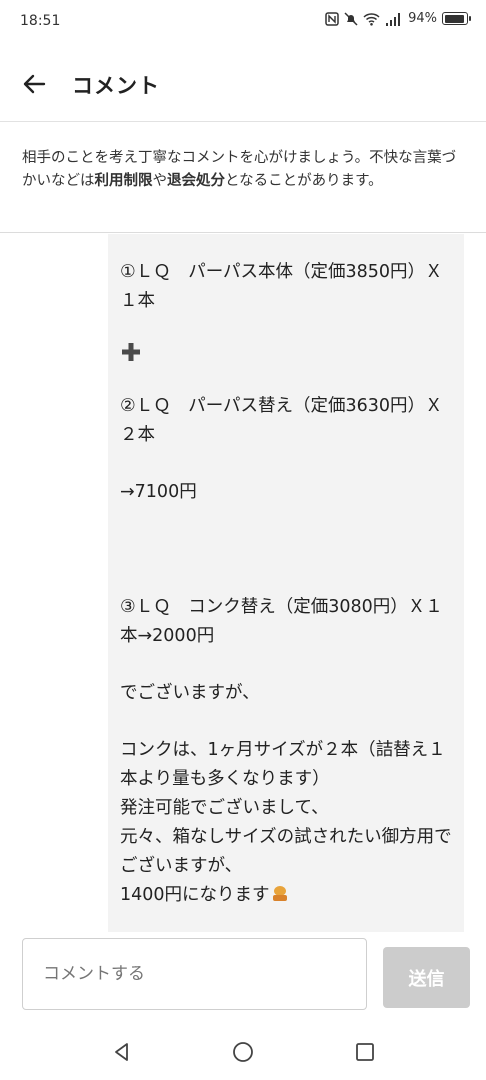  What do you see at coordinates (371, 19) in the screenshot?
I see `wifi-icon` at bounding box center [371, 19].